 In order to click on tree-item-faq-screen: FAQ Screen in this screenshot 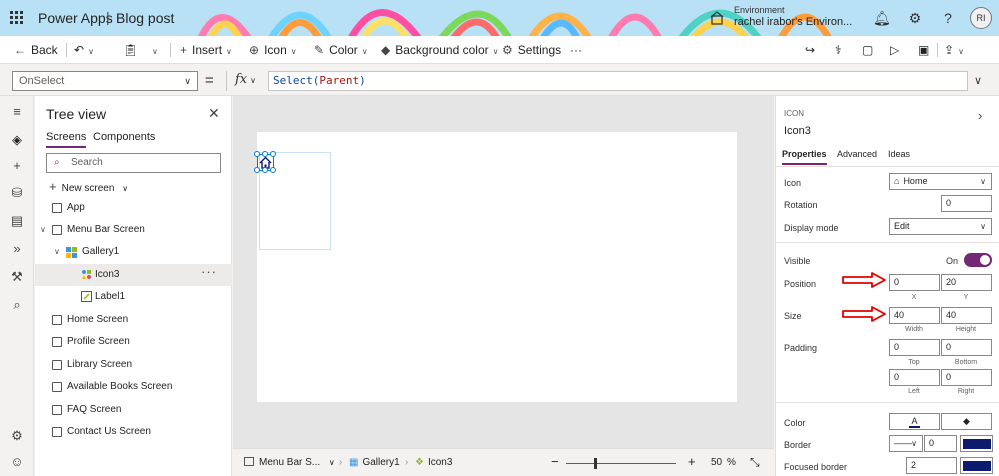, I will do `click(133, 410)`.